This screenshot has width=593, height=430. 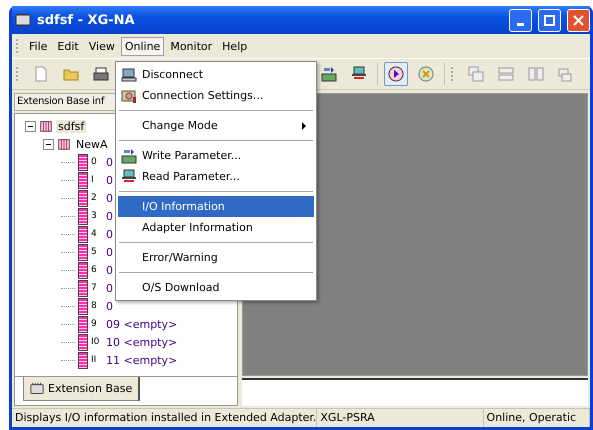 What do you see at coordinates (38, 46) in the screenshot?
I see `menu-item: File` at bounding box center [38, 46].